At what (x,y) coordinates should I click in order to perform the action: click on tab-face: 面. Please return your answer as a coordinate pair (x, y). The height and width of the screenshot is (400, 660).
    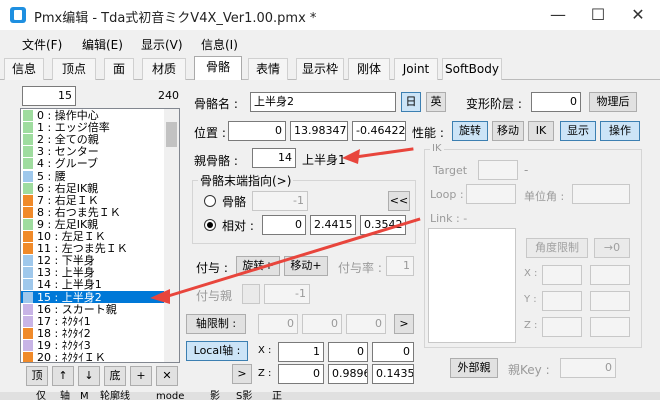
    Looking at the image, I should click on (119, 69).